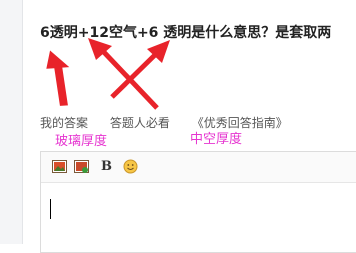 This screenshot has width=356, height=253. I want to click on annotation-glass-thickness: 玻璃厚度, so click(81, 141).